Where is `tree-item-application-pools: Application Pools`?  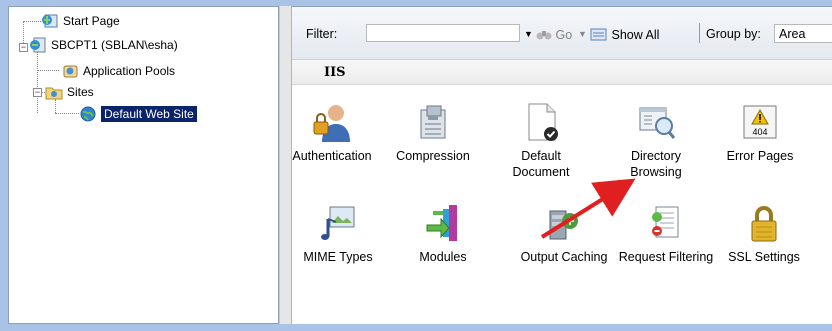
tree-item-application-pools: Application Pools is located at coordinates (118, 71).